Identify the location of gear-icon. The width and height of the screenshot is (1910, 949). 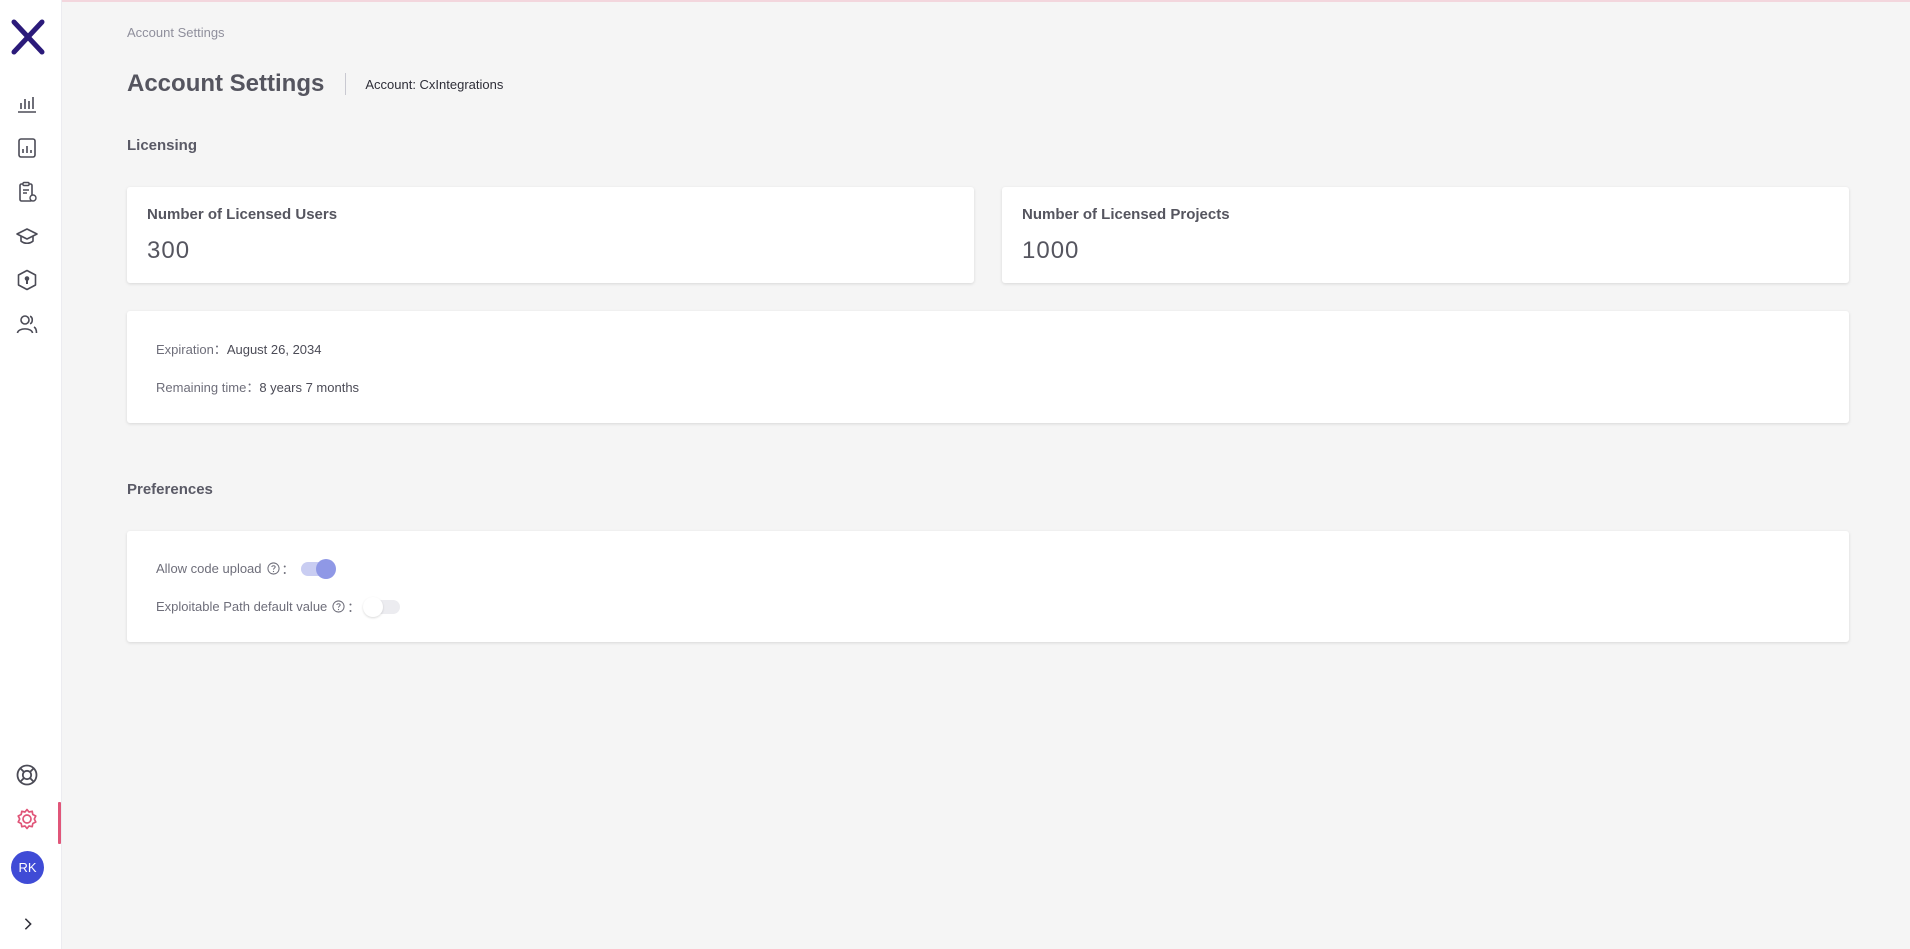
(27, 819).